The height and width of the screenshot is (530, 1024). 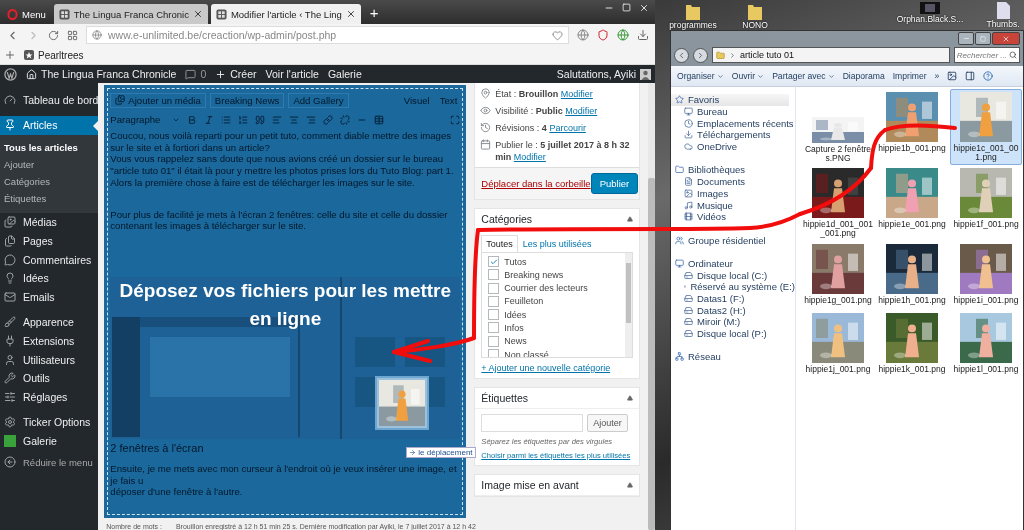 What do you see at coordinates (838, 343) in the screenshot?
I see `file-item: hippie1j_001.png` at bounding box center [838, 343].